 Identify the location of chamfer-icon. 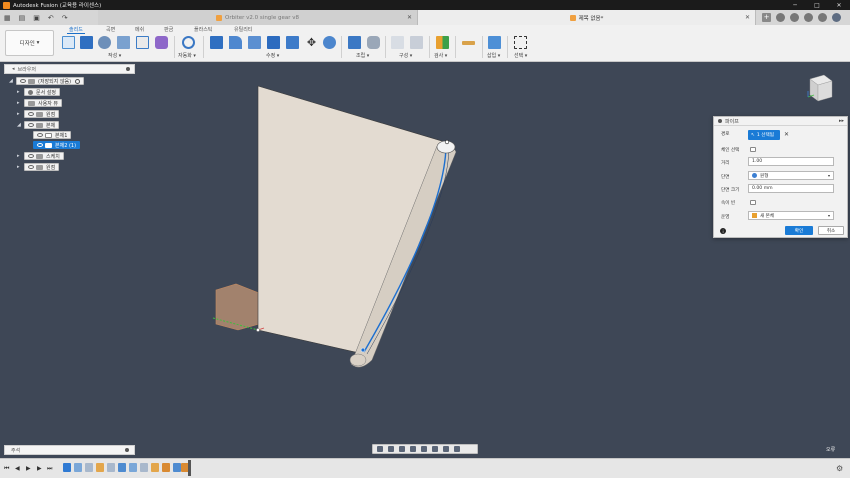
(254, 42).